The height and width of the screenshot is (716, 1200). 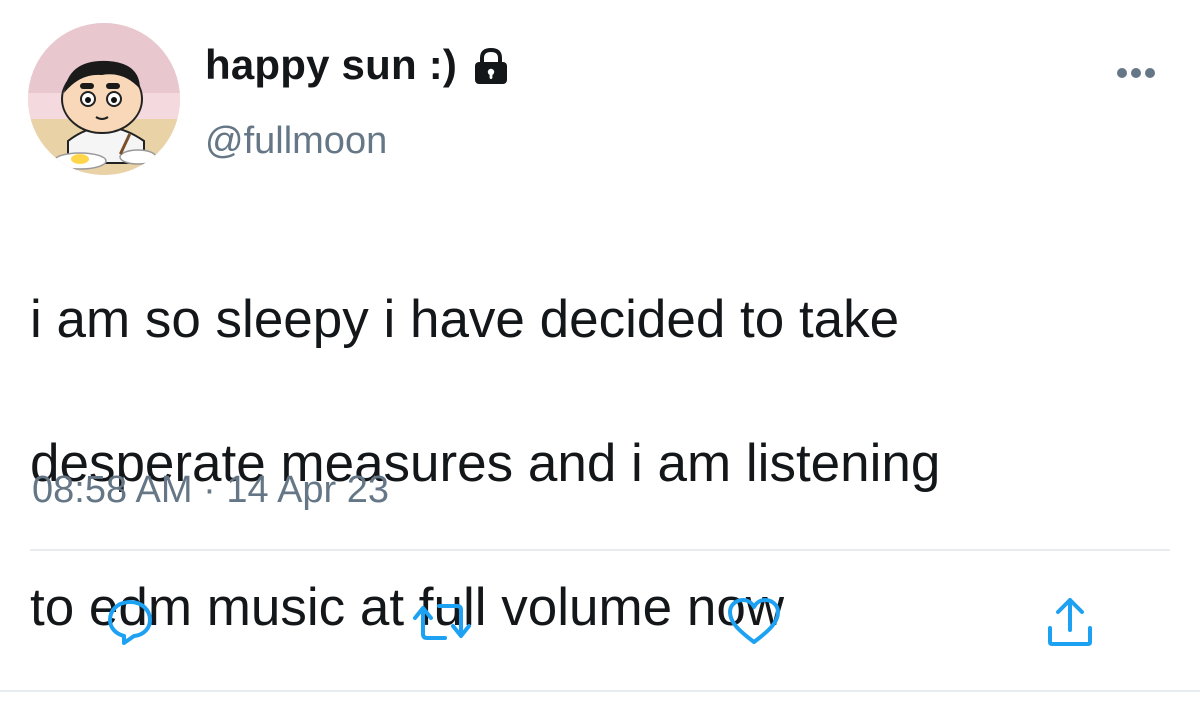 I want to click on handle: @fullmoon, so click(x=296, y=141).